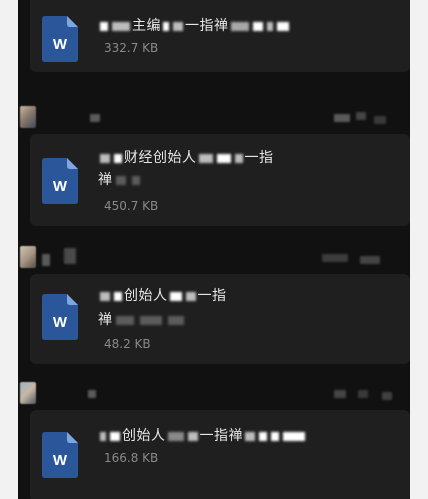  I want to click on file-name: 主编 一指禅, so click(194, 26).